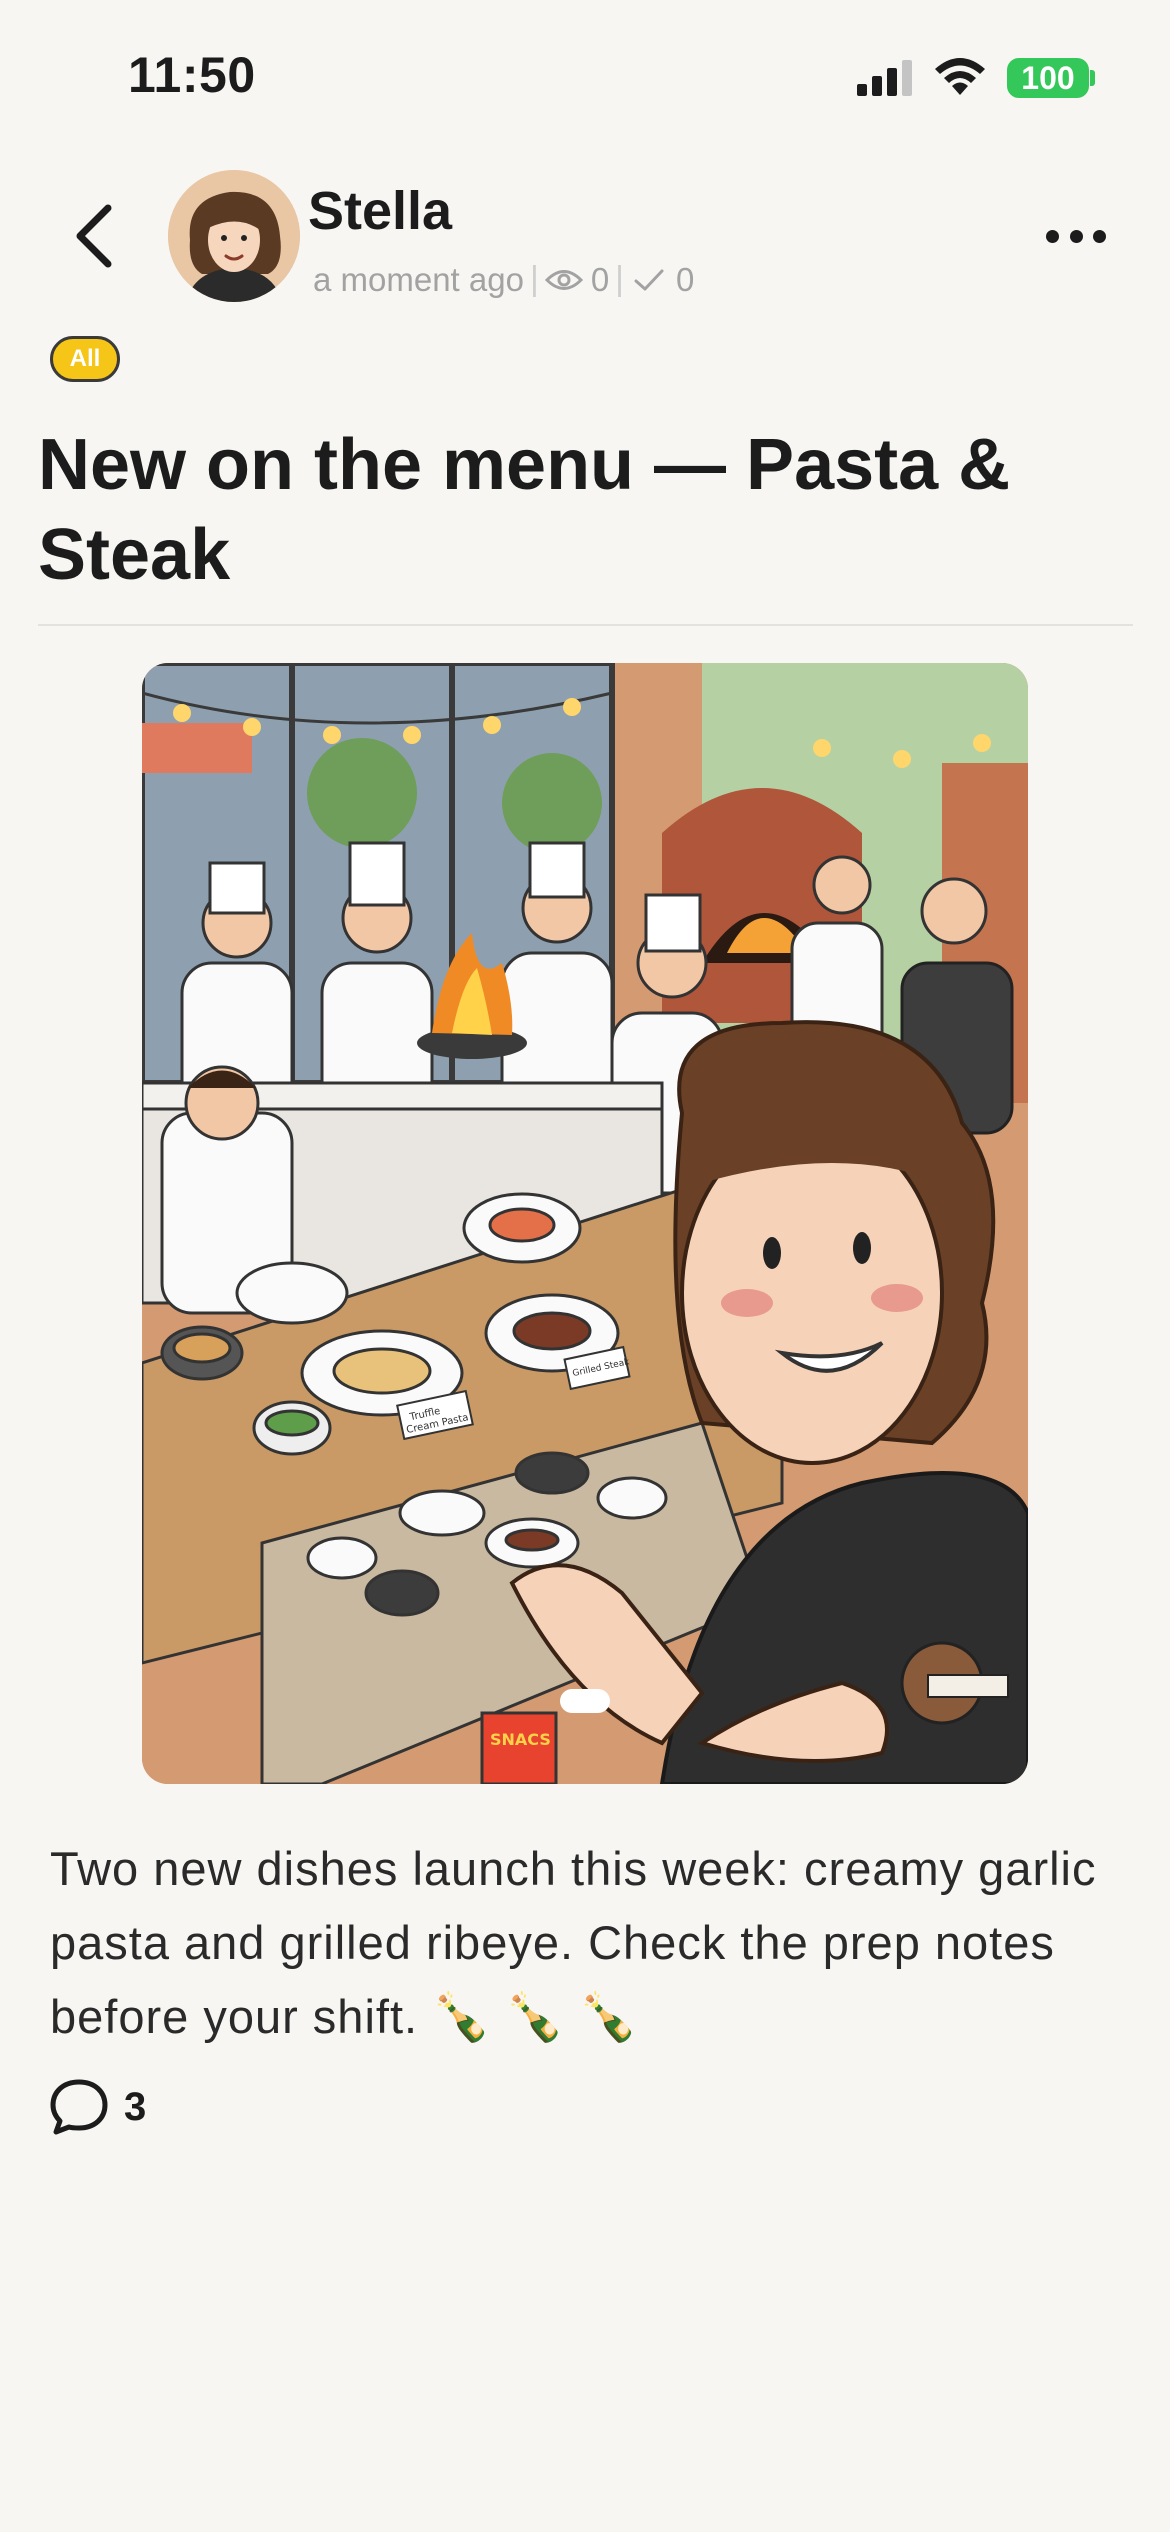 Image resolution: width=1170 pixels, height=2532 pixels. I want to click on eye-icon, so click(563, 279).